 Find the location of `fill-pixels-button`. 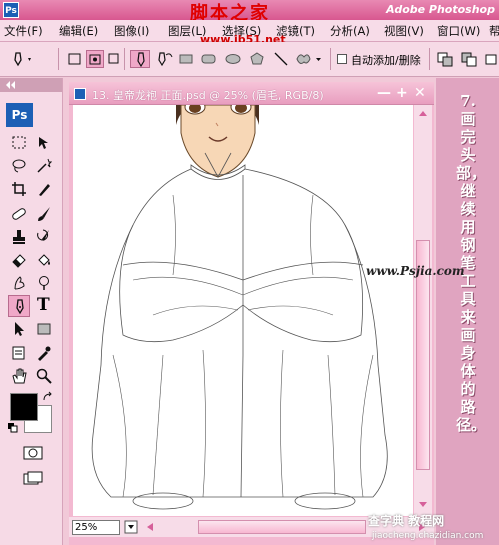

fill-pixels-button is located at coordinates (114, 59).